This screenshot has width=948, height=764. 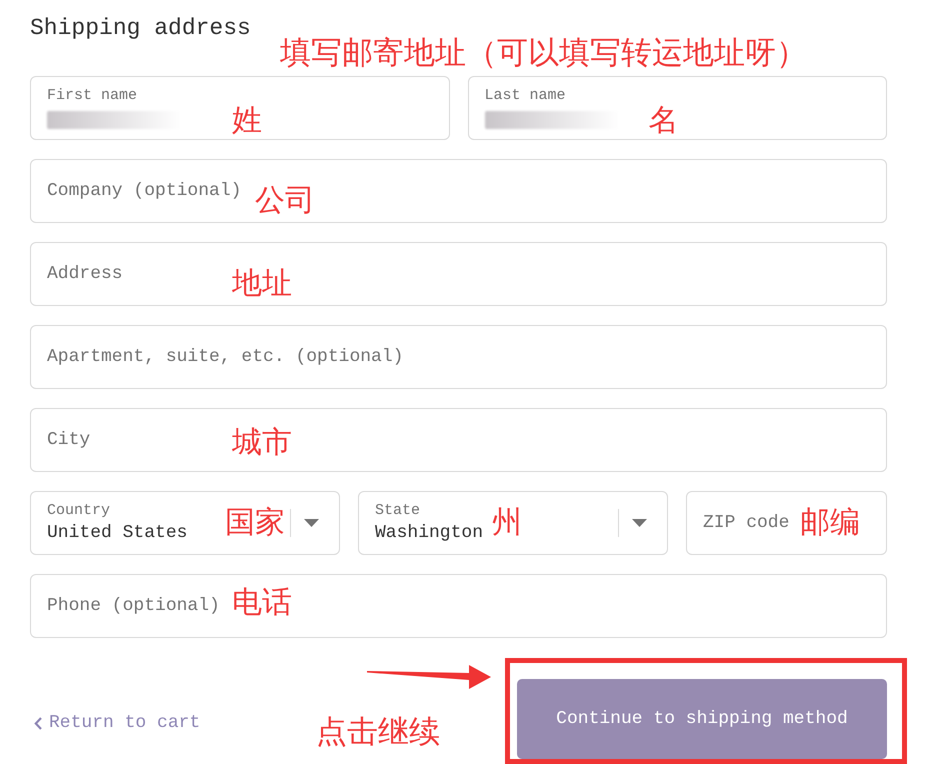 What do you see at coordinates (663, 123) in the screenshot?
I see `annotation-note: 名` at bounding box center [663, 123].